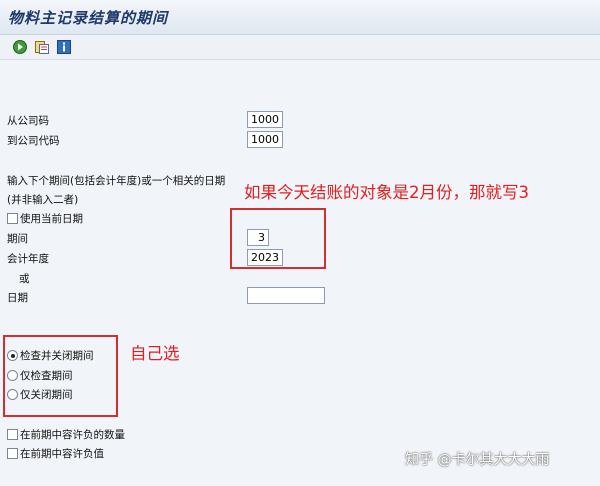  What do you see at coordinates (62, 454) in the screenshot?
I see `allow-negative-value-label: 在前期中容许负值` at bounding box center [62, 454].